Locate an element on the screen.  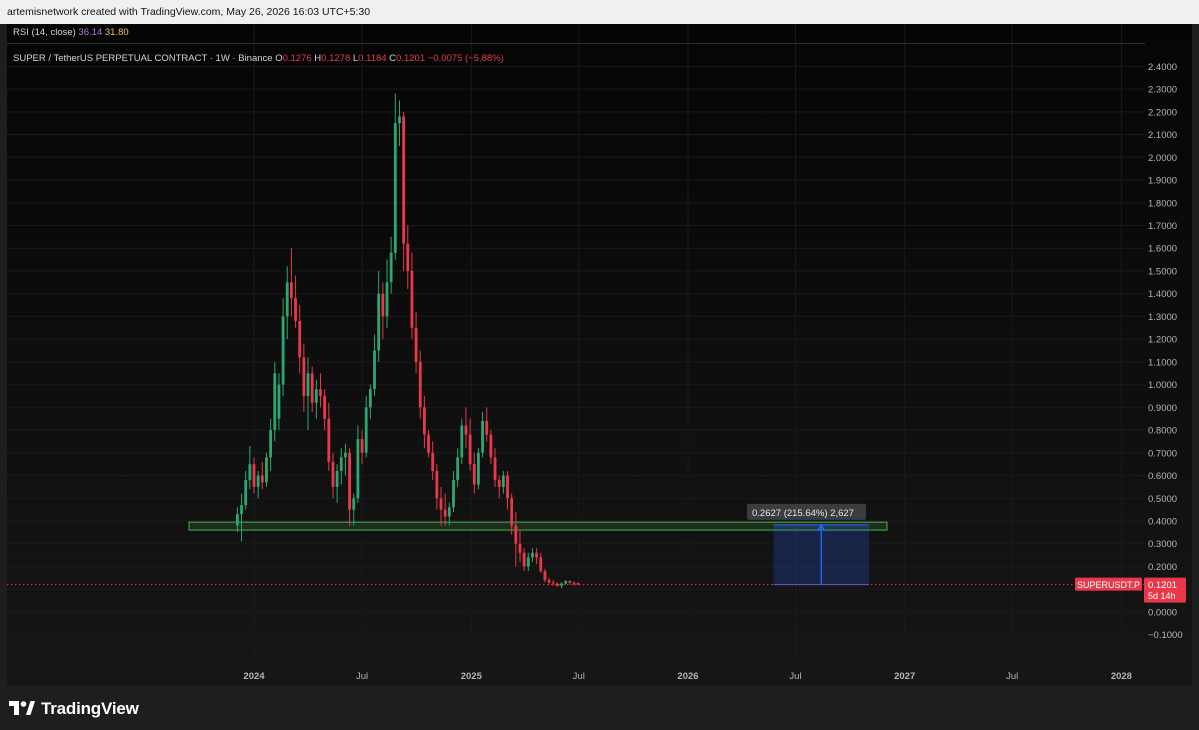
y-tick-label: 0.0000 is located at coordinates (1162, 612).